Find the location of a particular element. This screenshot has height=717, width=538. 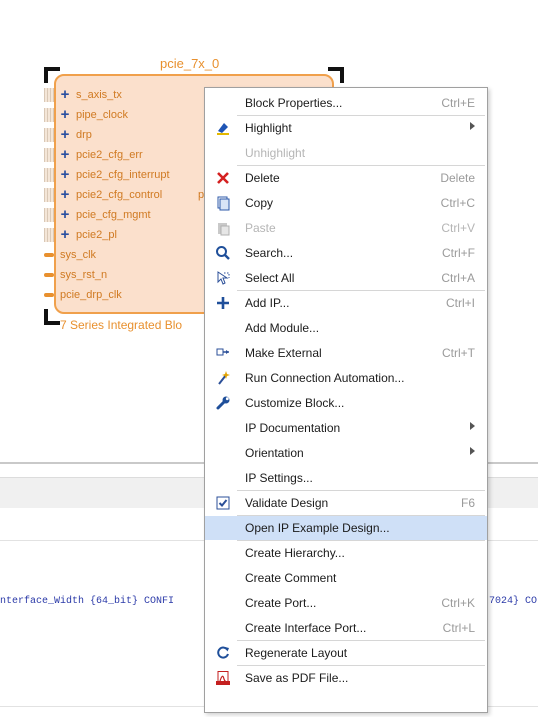

menu-item-select-all: Select All Ctrl+A is located at coordinates (346, 278).